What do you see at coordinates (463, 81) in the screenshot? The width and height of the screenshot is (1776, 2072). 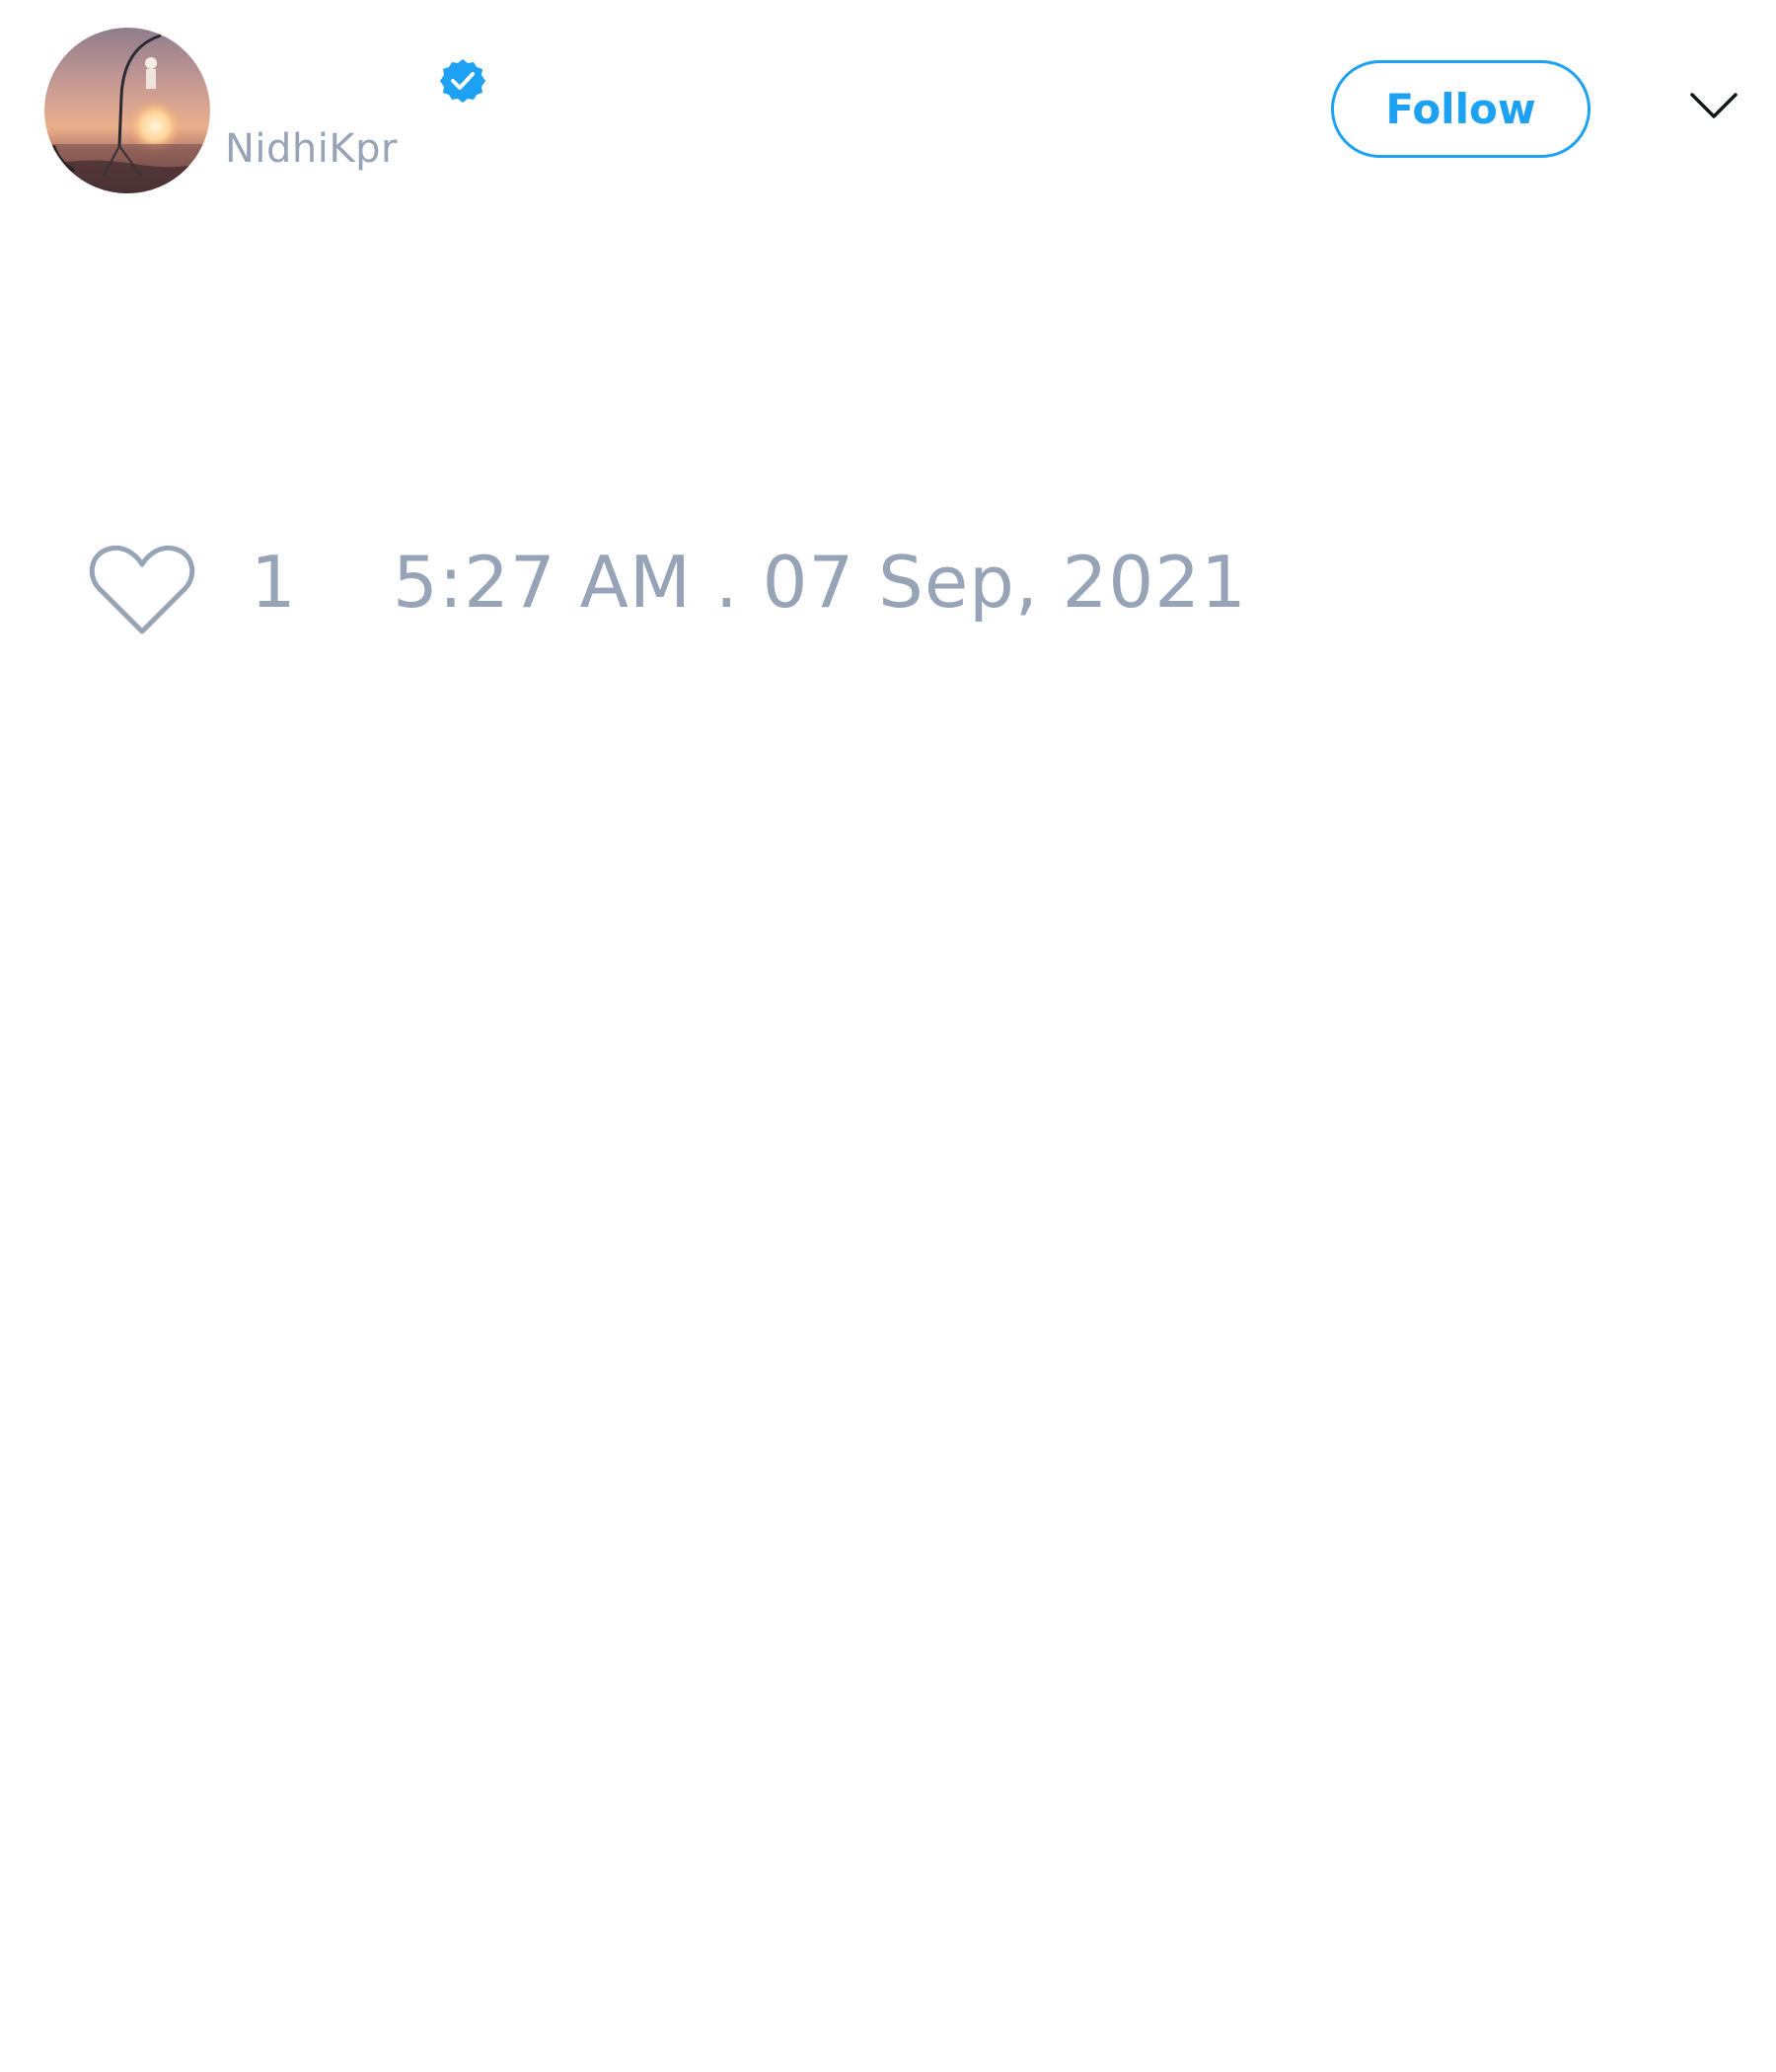 I see `verified-badge-icon` at bounding box center [463, 81].